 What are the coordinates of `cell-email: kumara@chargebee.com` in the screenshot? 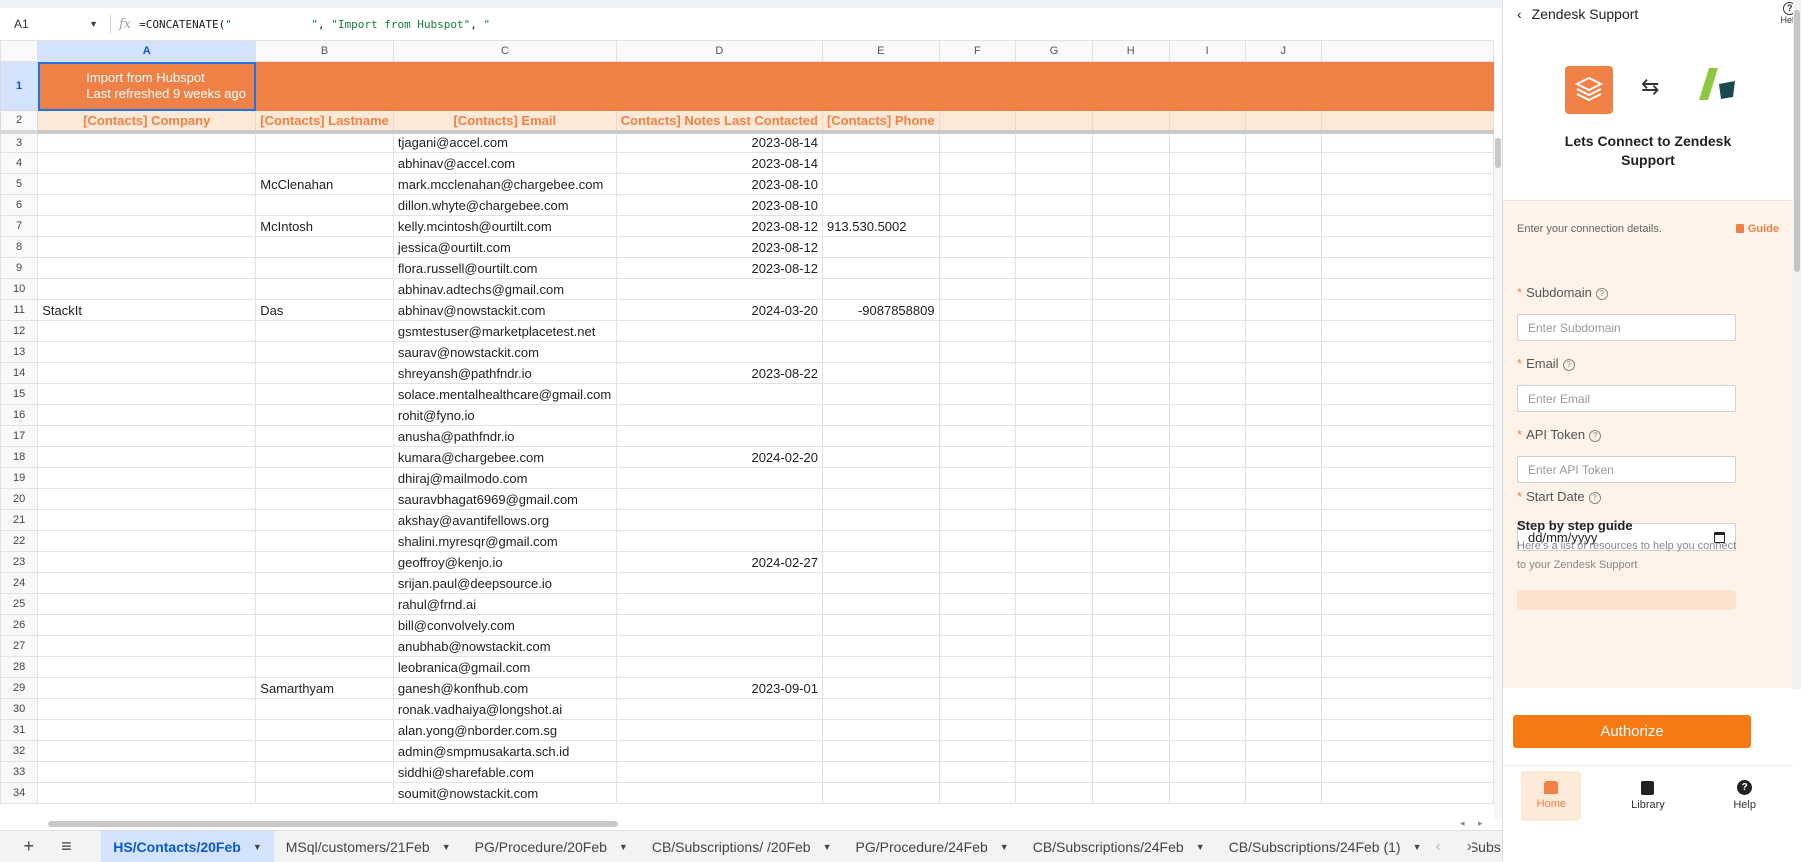 It's located at (504, 457).